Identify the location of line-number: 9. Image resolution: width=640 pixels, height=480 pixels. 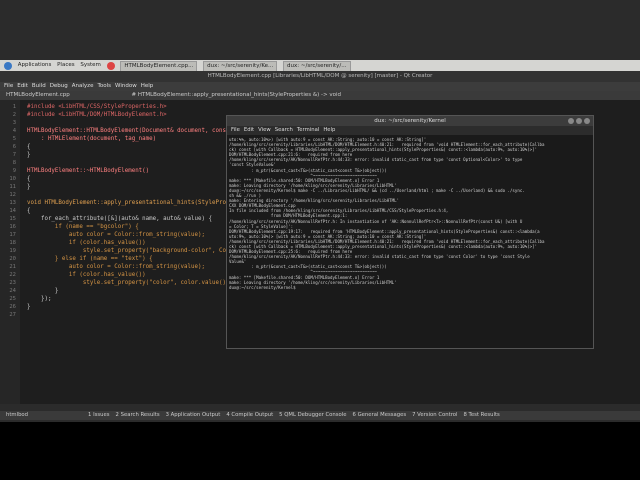
(14, 171).